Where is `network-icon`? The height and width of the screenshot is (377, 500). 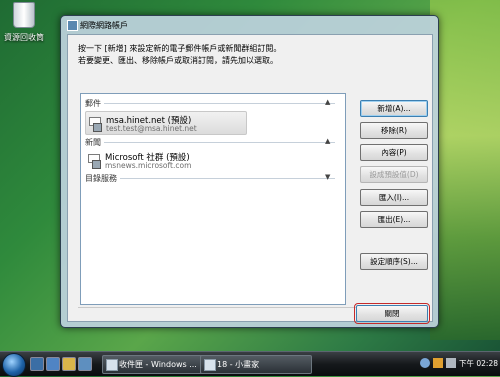 network-icon is located at coordinates (425, 363).